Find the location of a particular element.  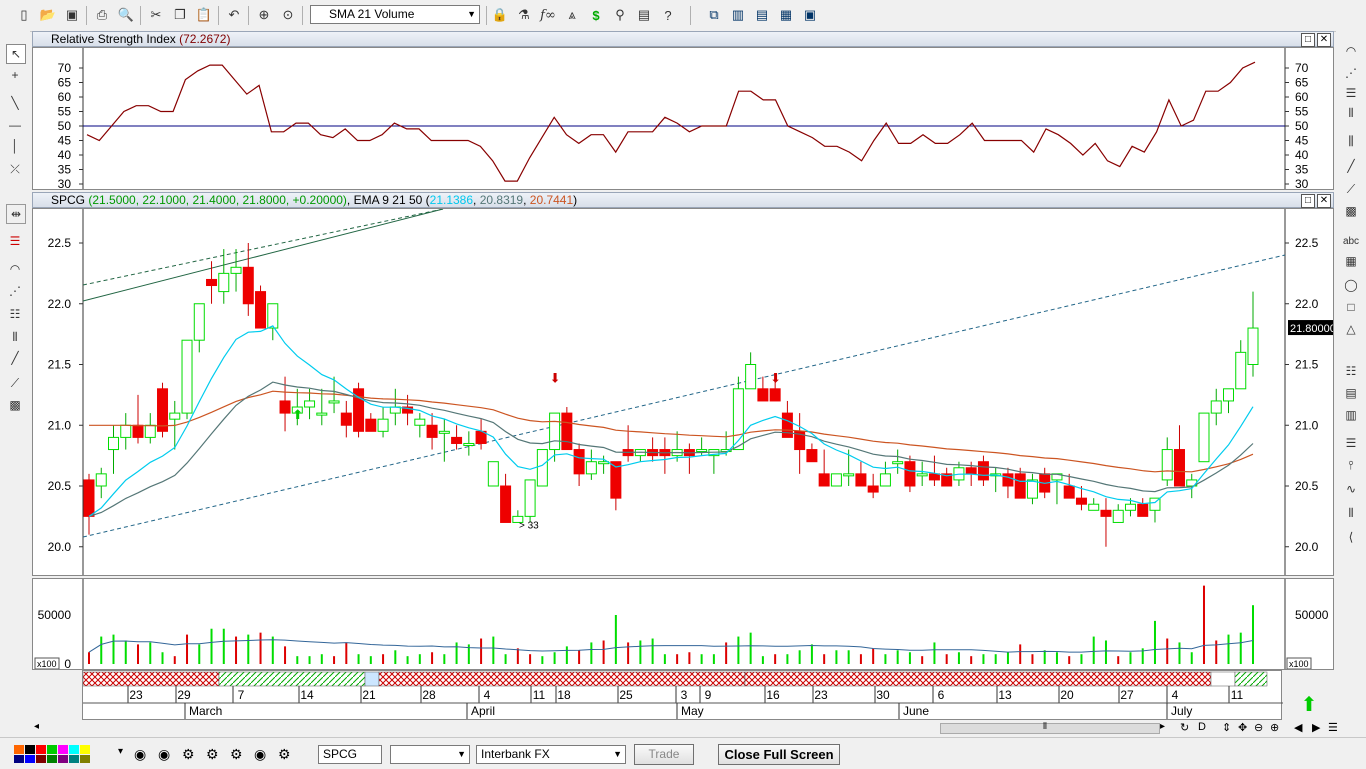

print-preview-icon: 🔍 is located at coordinates (126, 15).